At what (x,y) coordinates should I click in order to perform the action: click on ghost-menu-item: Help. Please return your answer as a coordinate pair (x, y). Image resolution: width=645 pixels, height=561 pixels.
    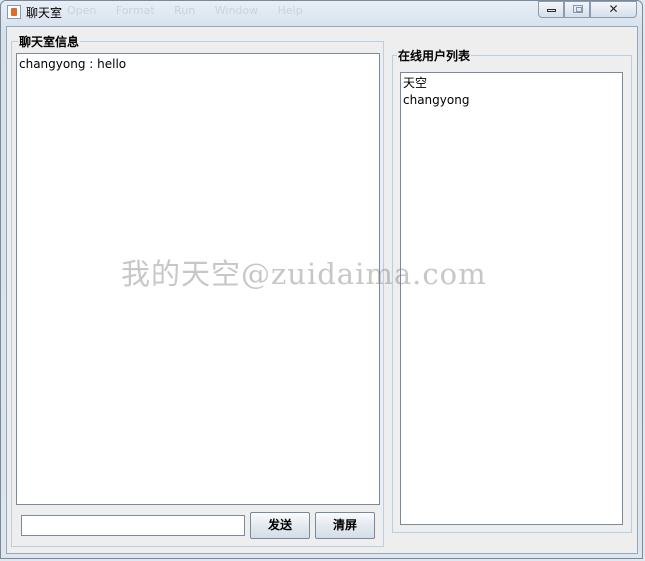
    Looking at the image, I should click on (290, 10).